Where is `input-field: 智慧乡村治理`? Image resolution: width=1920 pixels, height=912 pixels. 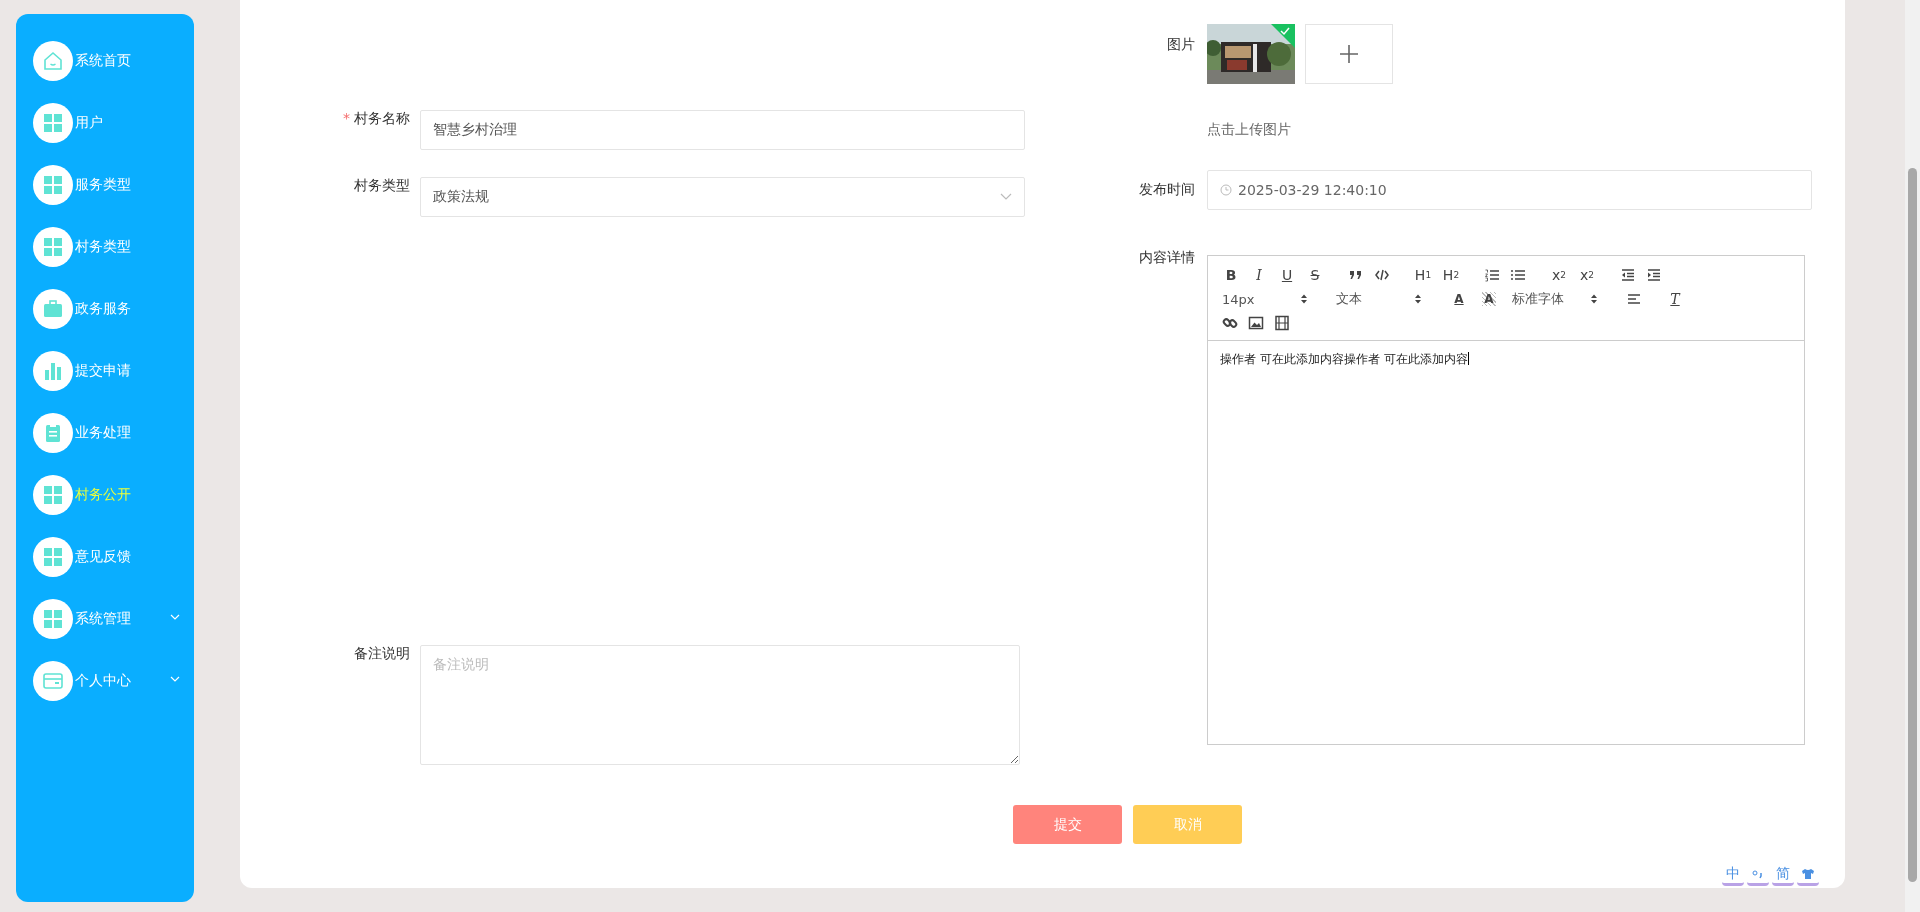
input-field: 智慧乡村治理 is located at coordinates (722, 130).